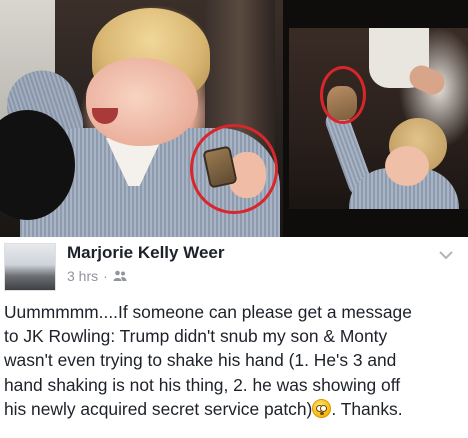  I want to click on avatar, so click(30, 267).